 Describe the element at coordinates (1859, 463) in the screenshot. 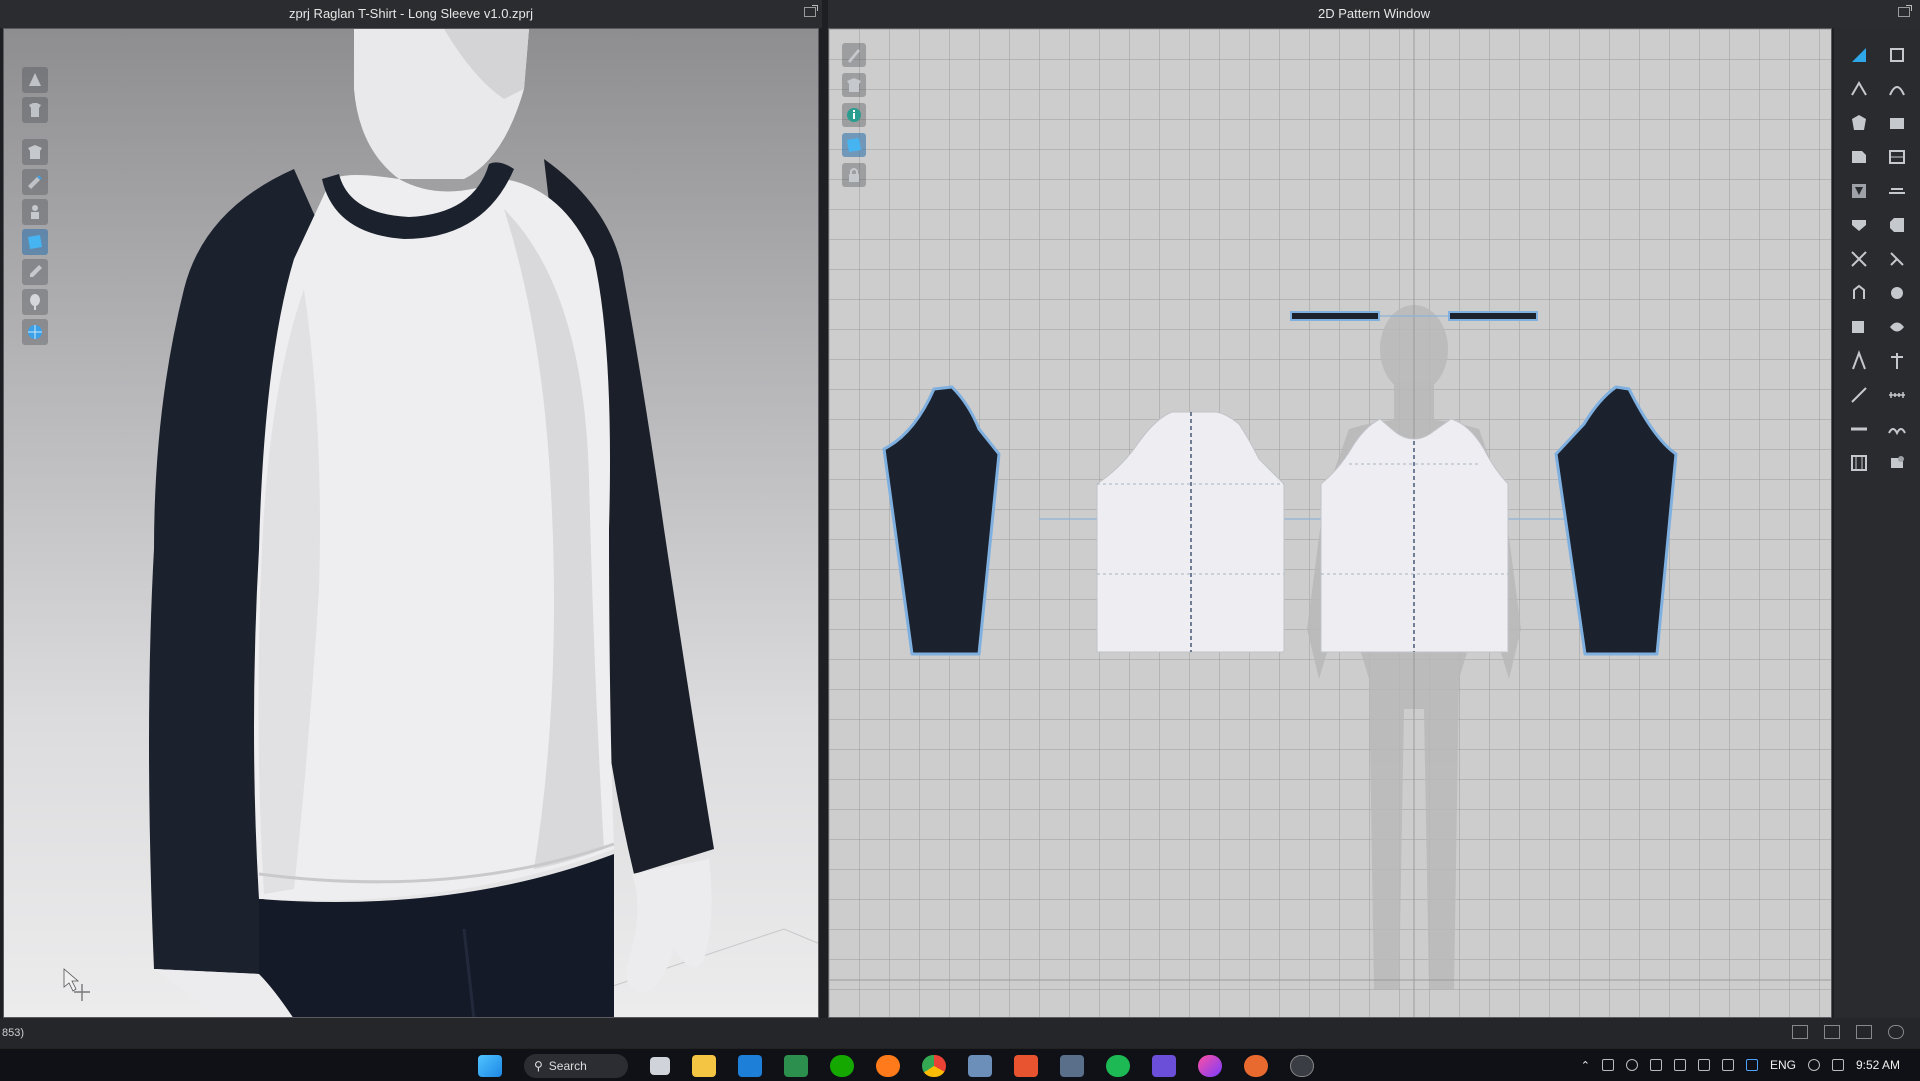

I see `graphic-icon` at that location.